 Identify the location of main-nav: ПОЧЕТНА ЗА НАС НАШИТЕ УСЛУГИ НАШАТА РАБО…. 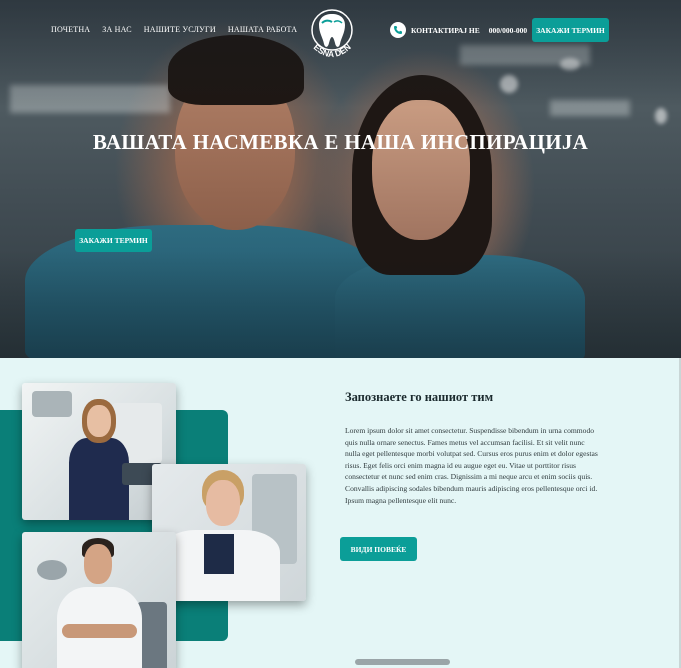
(174, 29).